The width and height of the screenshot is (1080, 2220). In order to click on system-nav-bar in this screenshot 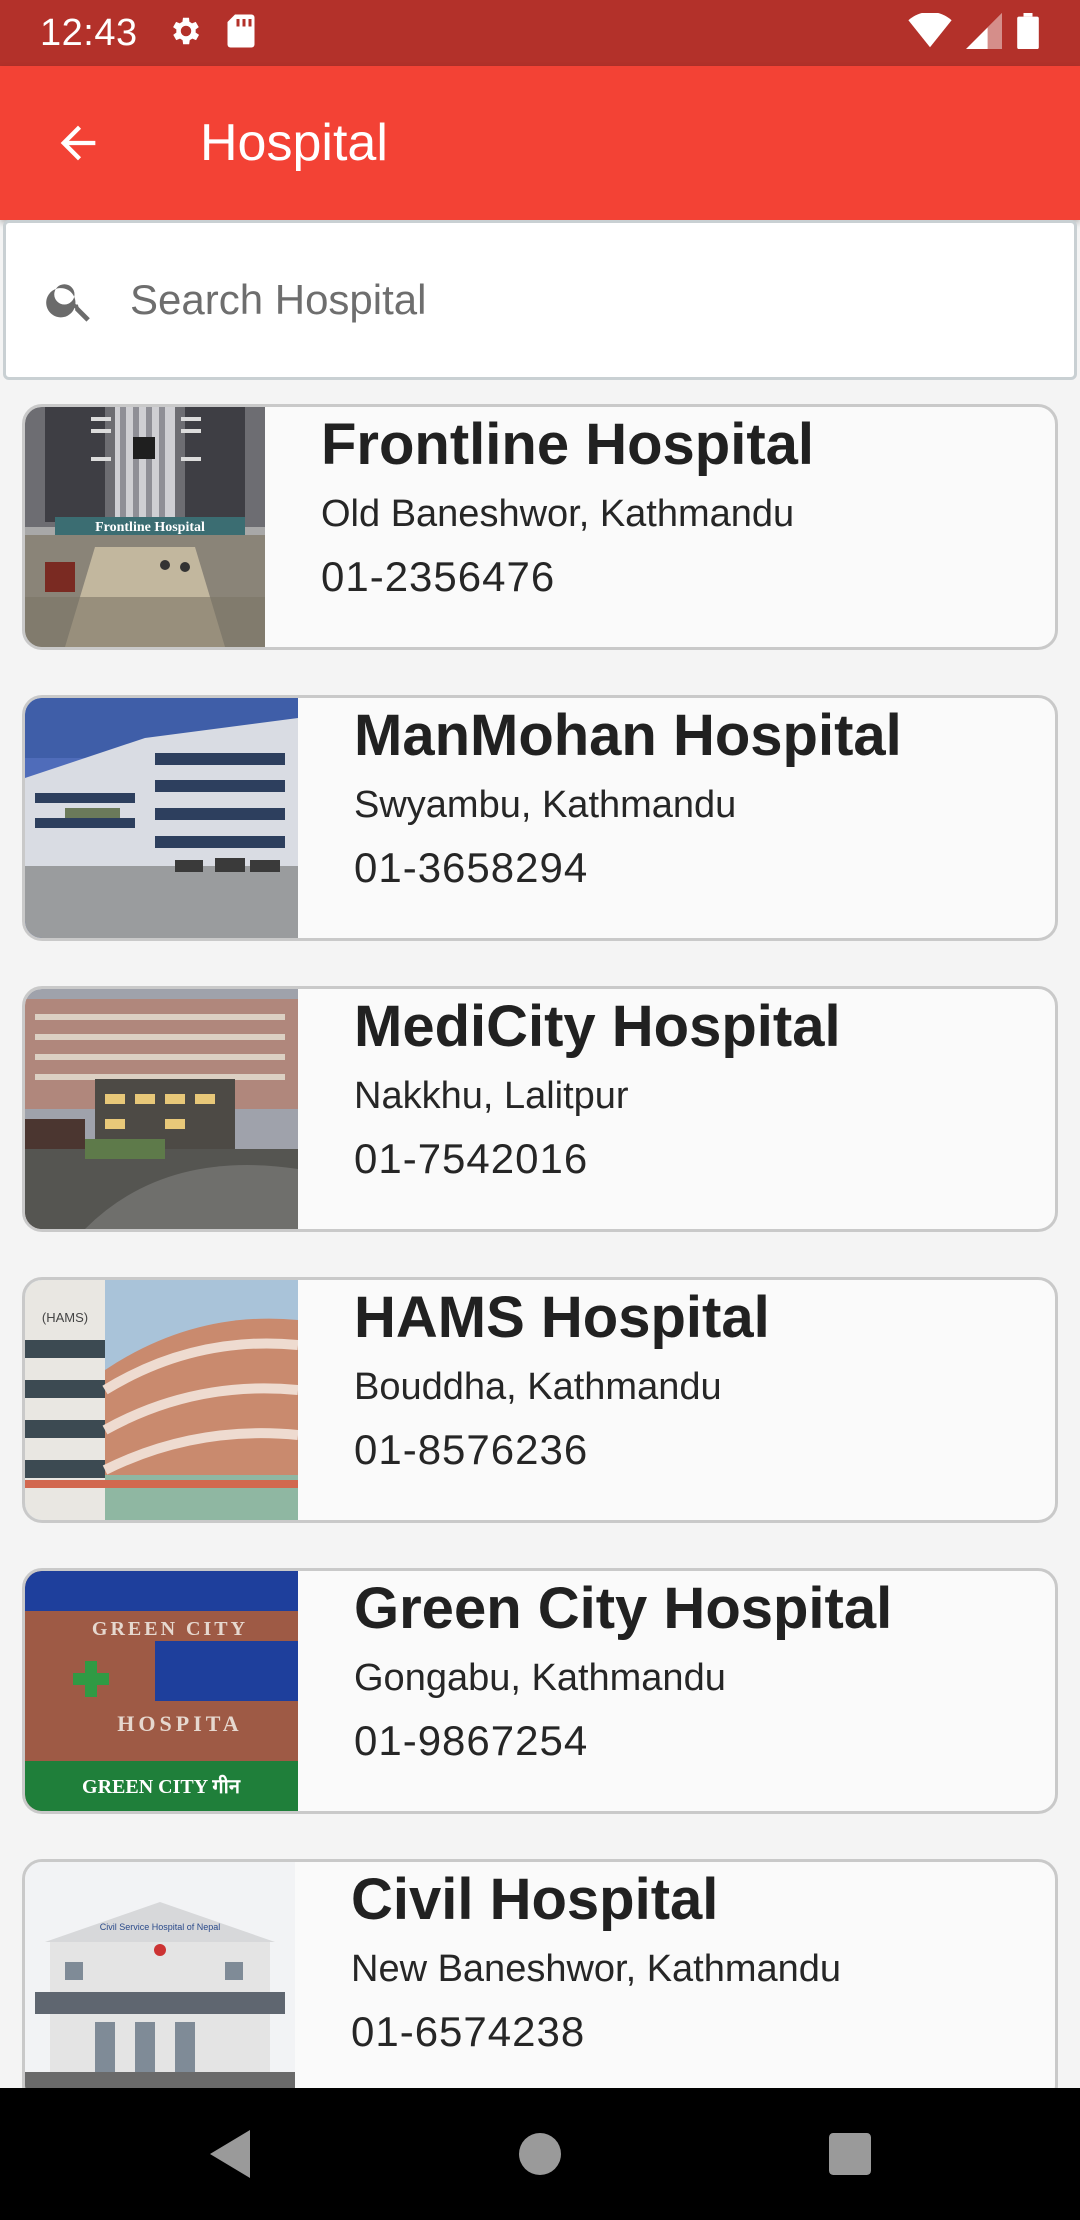, I will do `click(540, 2154)`.